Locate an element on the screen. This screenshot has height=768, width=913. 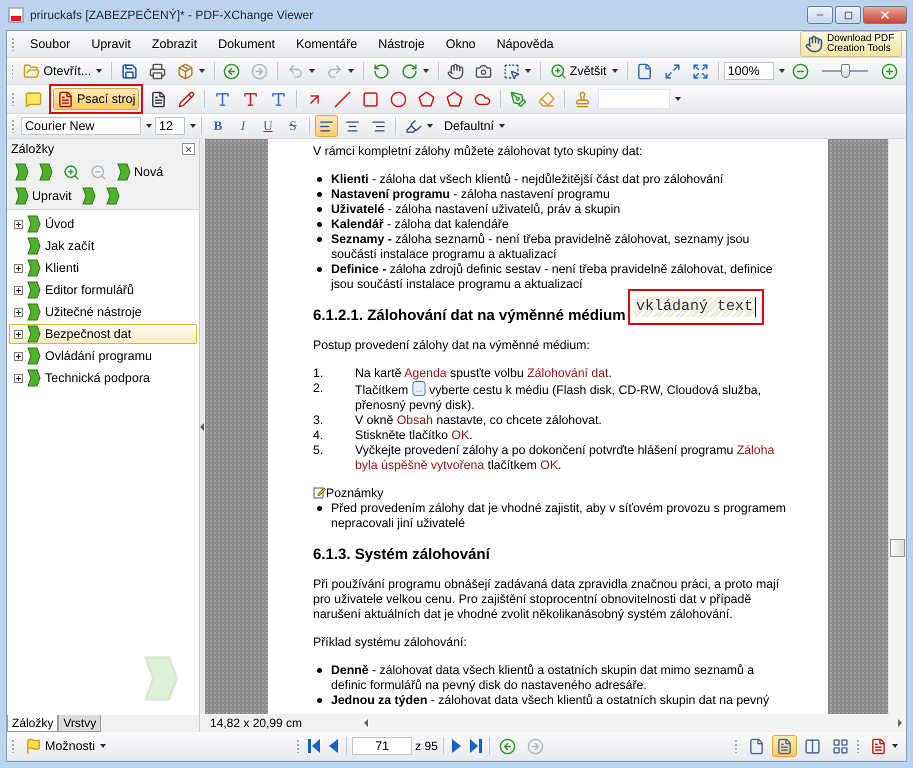
text-style-button: S is located at coordinates (293, 126).